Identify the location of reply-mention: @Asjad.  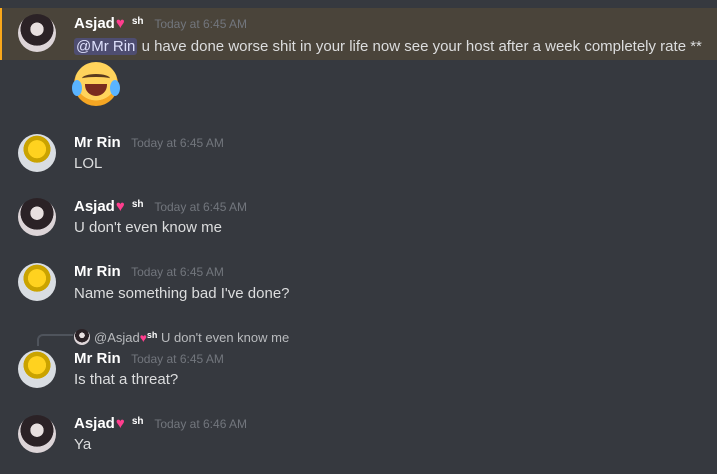
(117, 337).